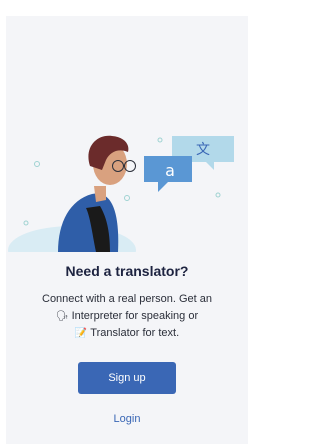 Image resolution: width=320 pixels, height=444 pixels. Describe the element at coordinates (170, 170) in the screenshot. I see `bubble-letter-latin: a` at that location.